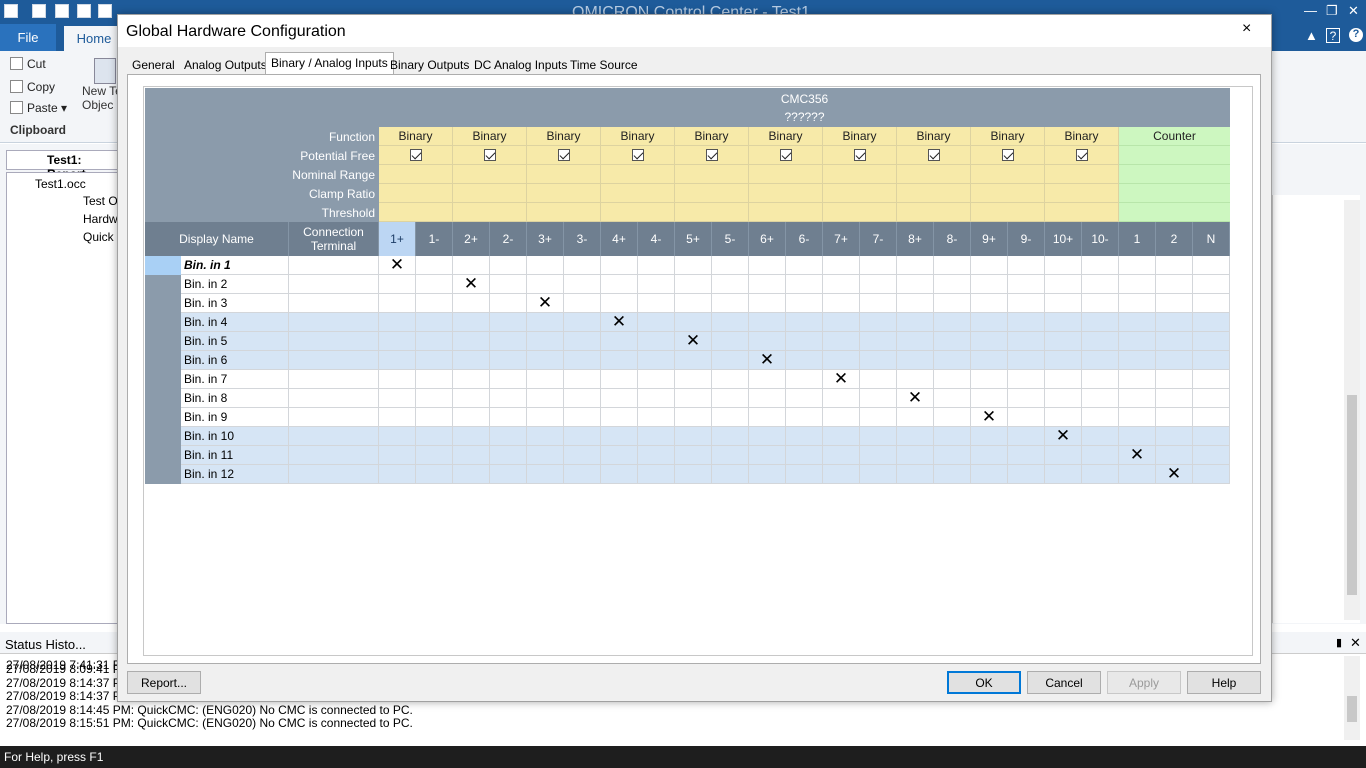  What do you see at coordinates (1356, 35) in the screenshot?
I see `info-icon: ?` at bounding box center [1356, 35].